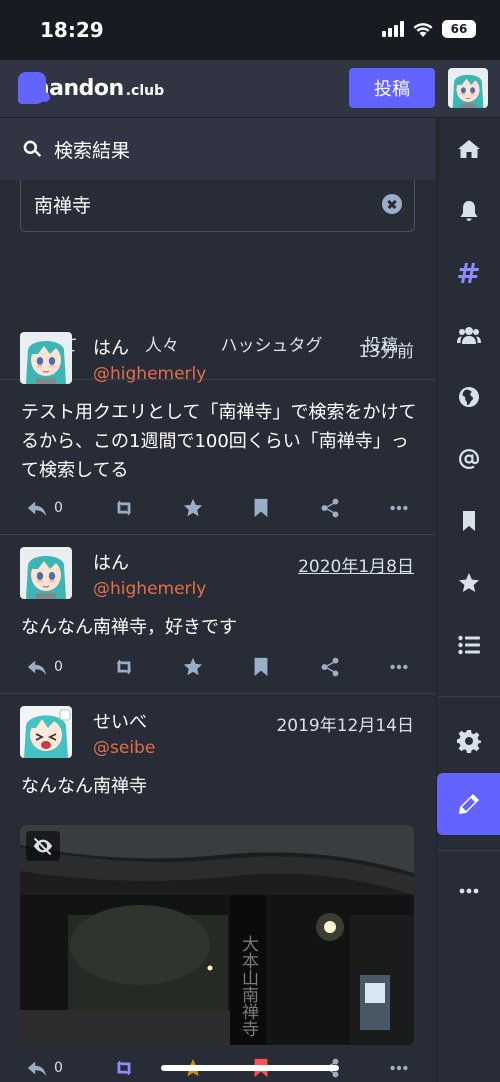 This screenshot has width=500, height=1082. What do you see at coordinates (34, 88) in the screenshot?
I see `mastodon-logo-icon` at bounding box center [34, 88].